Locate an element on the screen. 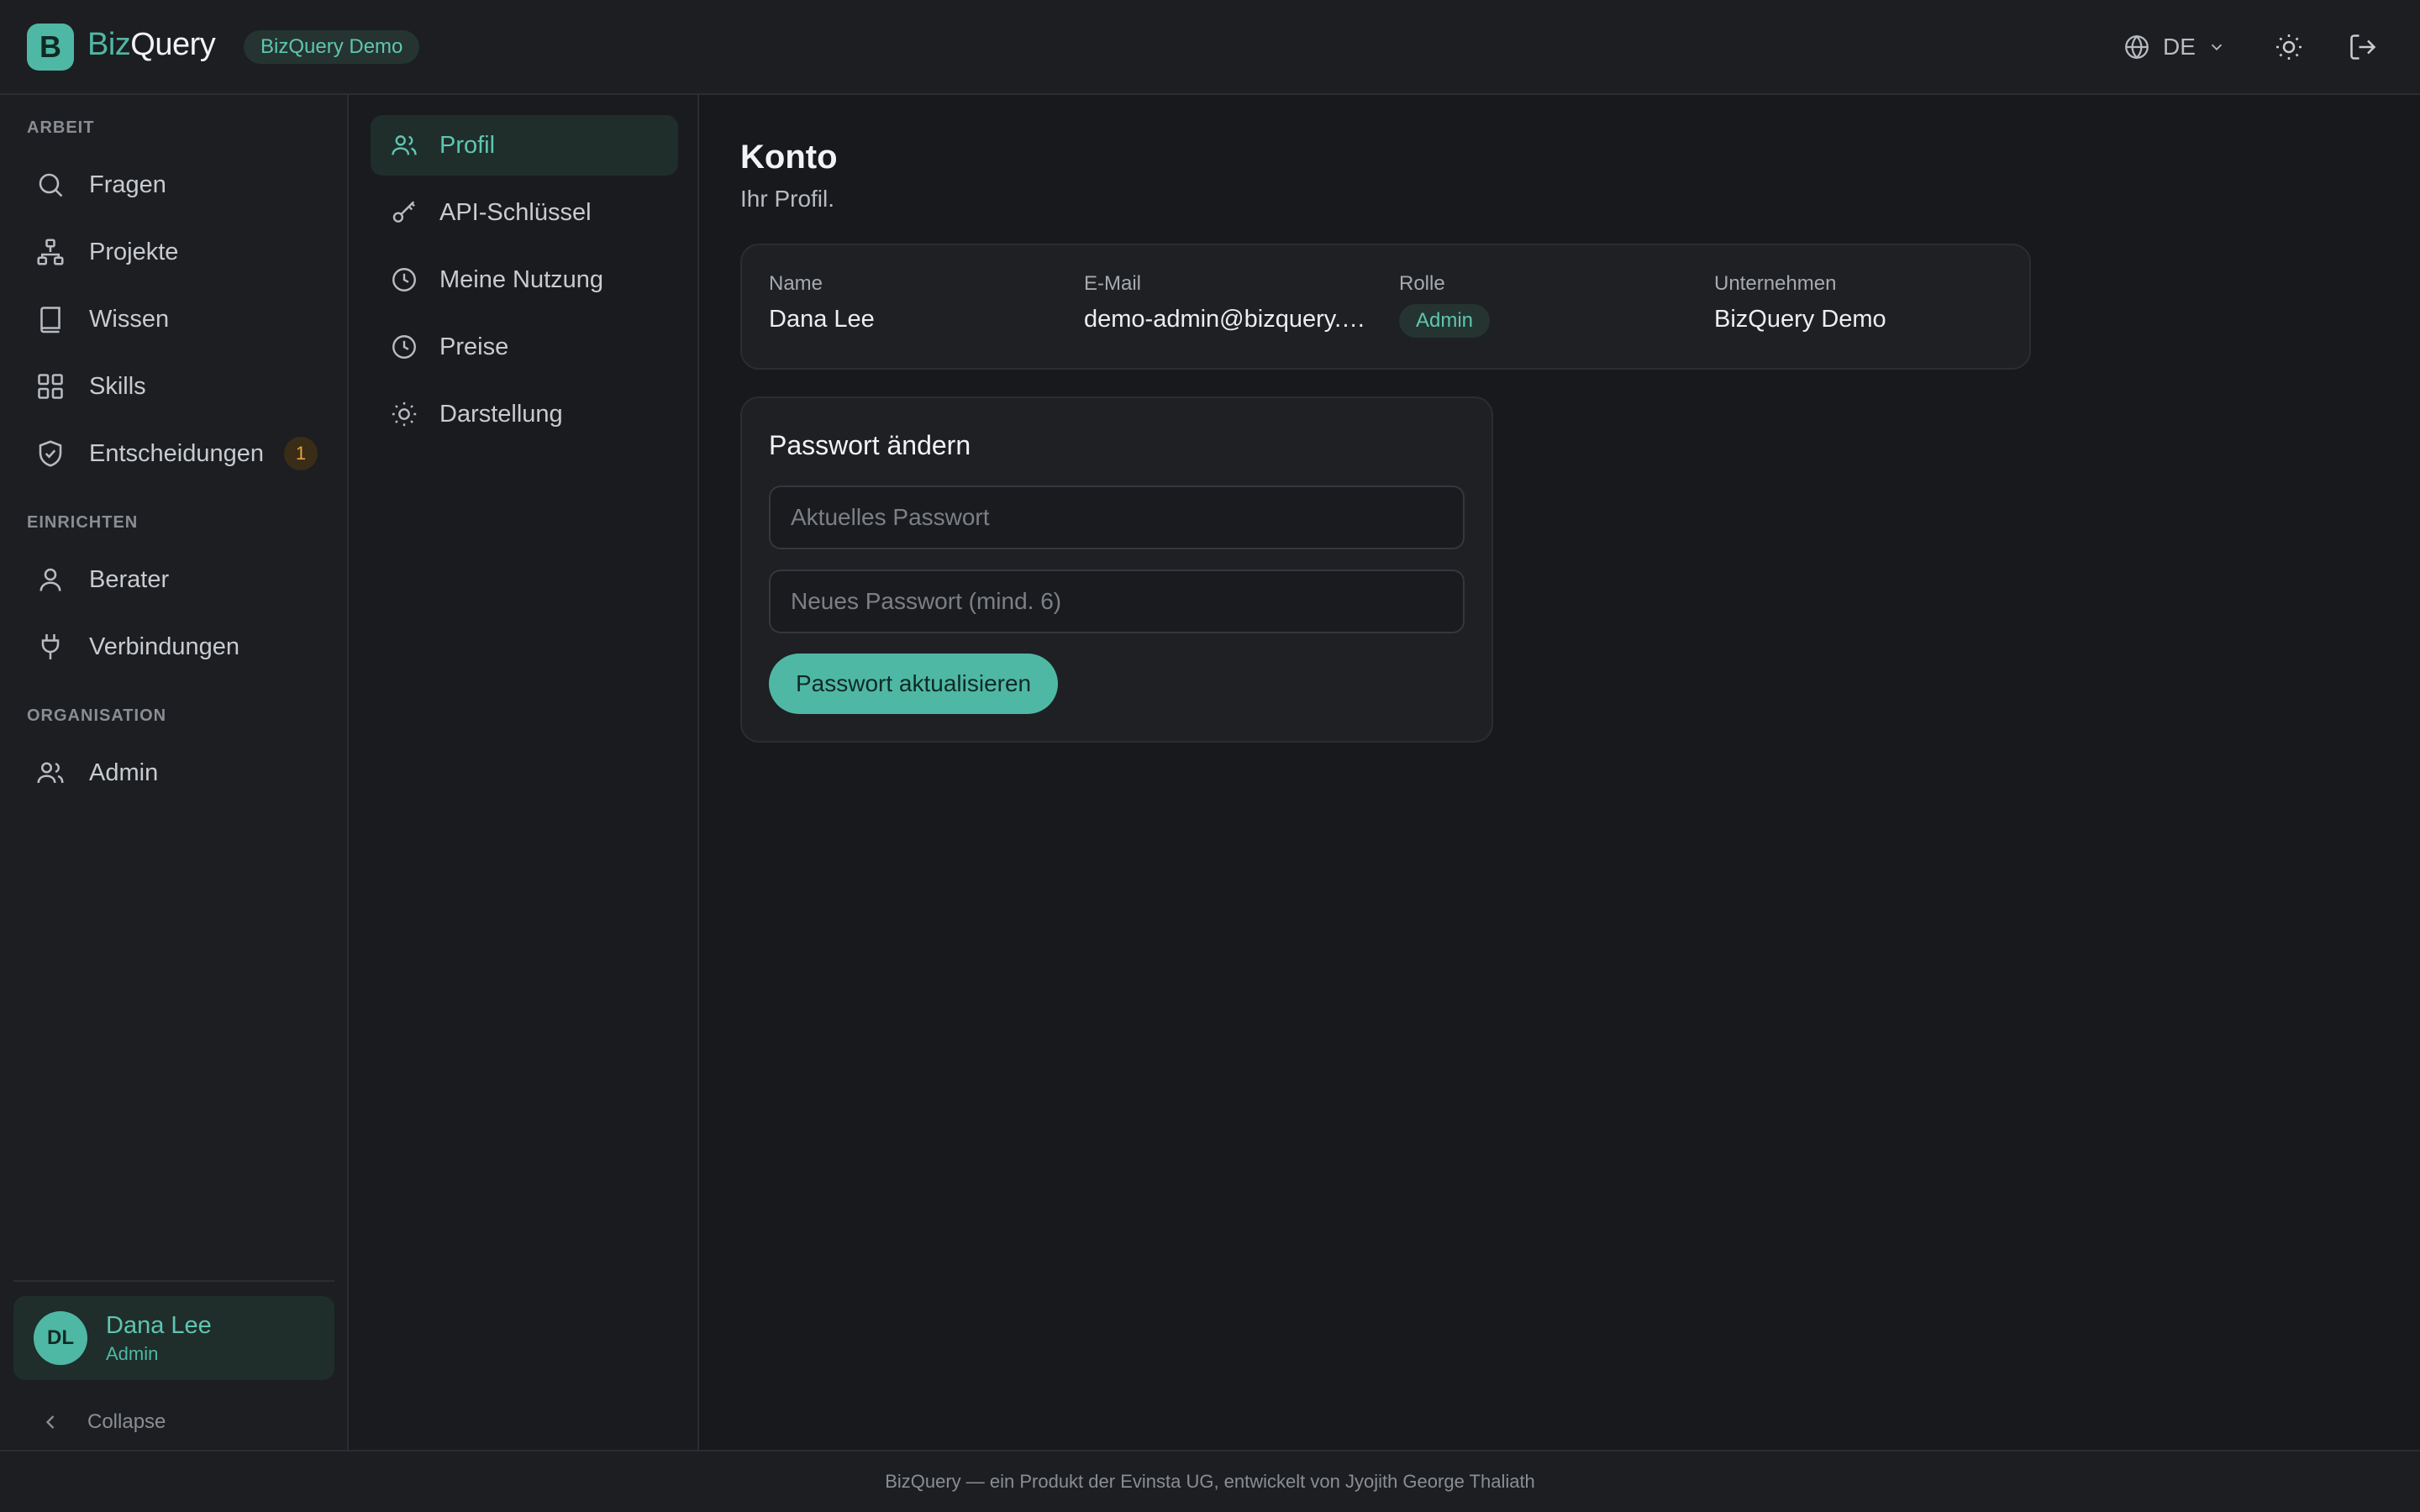 The height and width of the screenshot is (1512, 2420). language-selector: DE is located at coordinates (2174, 47).